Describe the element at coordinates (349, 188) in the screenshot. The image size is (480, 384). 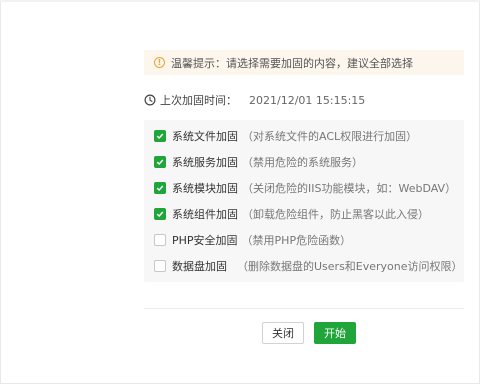
I see `option-desc: （关闭危险的IIS功能模块，如：WebDAV）` at that location.